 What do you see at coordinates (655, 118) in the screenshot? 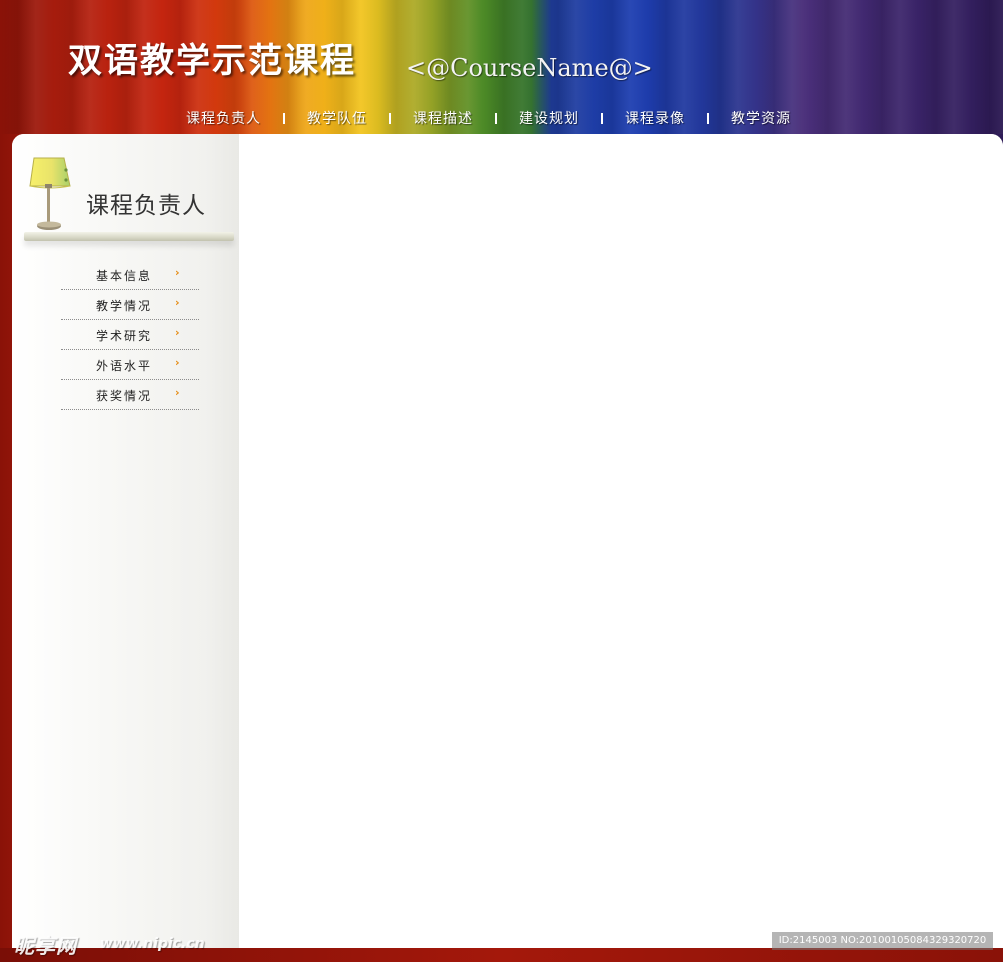
I see `nav-item-course-video: 课程录像` at bounding box center [655, 118].